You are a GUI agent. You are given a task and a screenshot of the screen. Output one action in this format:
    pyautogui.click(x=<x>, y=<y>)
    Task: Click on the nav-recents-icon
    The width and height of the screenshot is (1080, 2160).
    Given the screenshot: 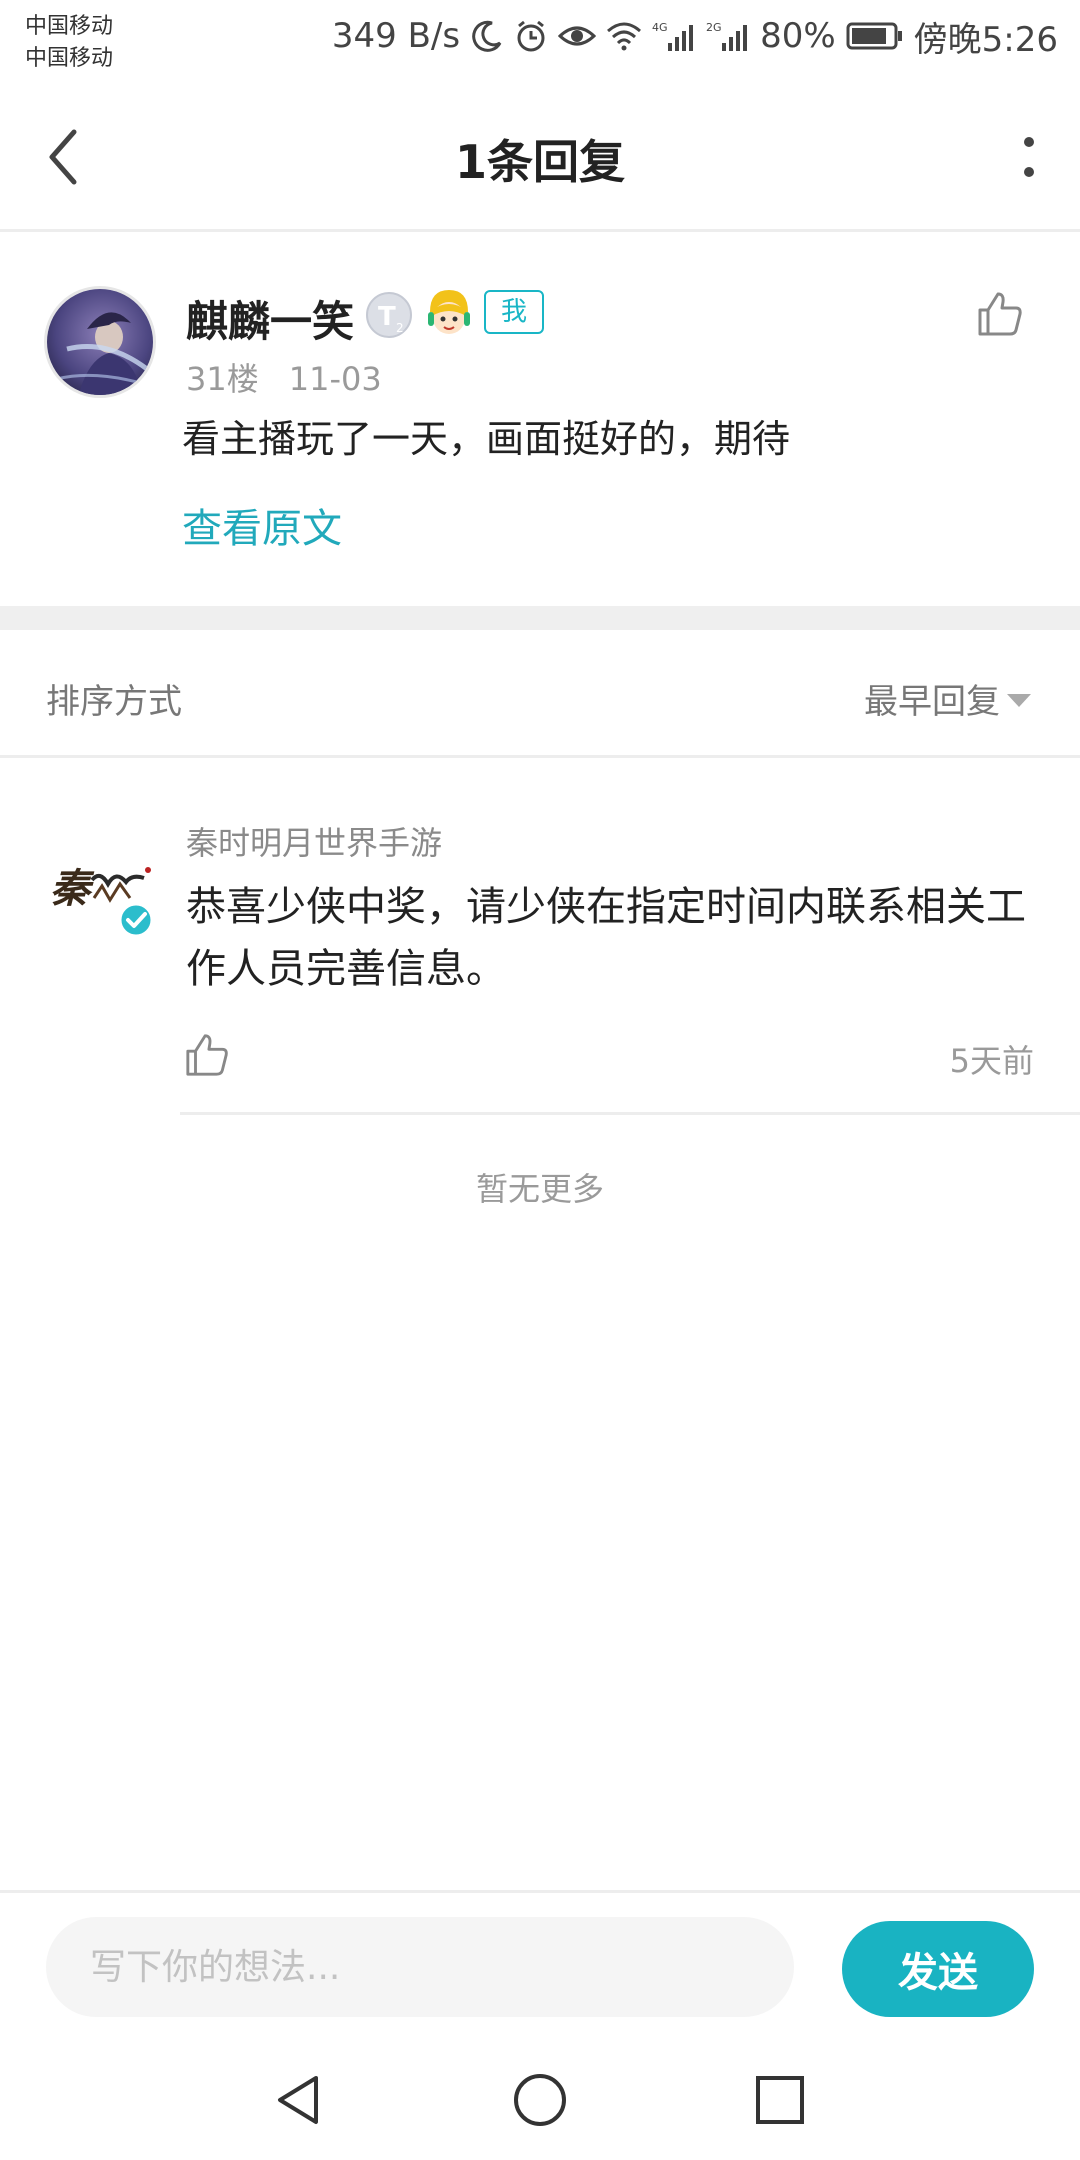 What is the action you would take?
    pyautogui.click(x=780, y=2100)
    